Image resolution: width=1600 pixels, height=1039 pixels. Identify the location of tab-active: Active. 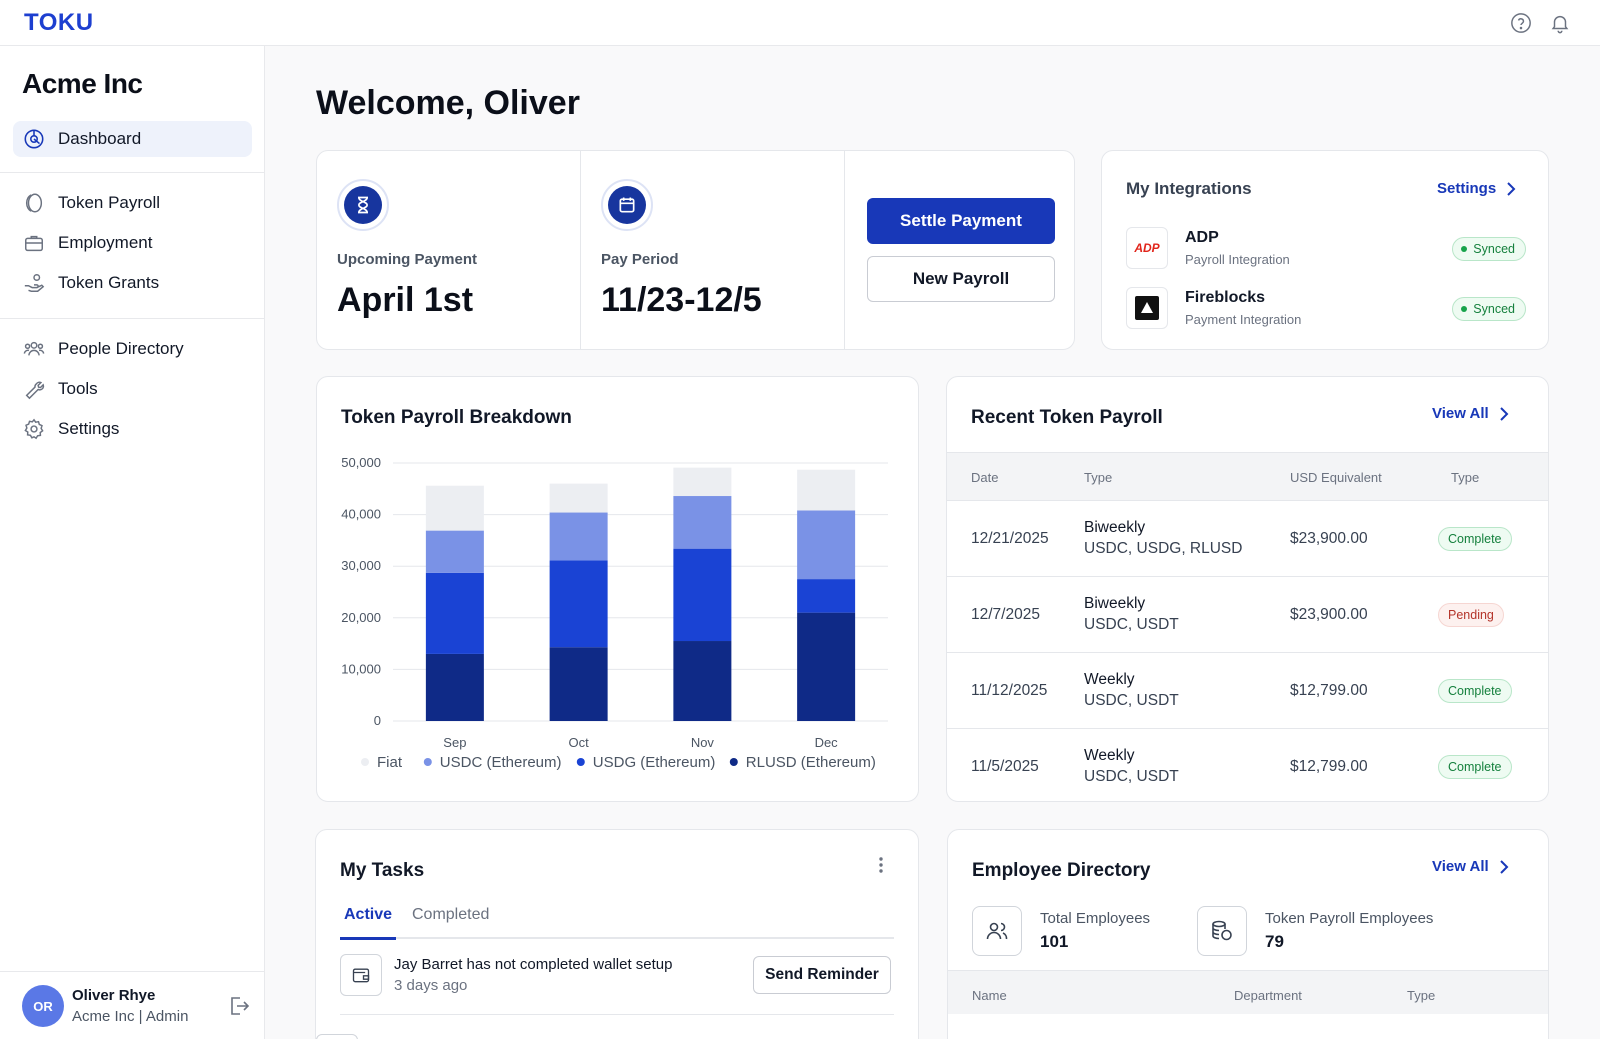
(368, 915).